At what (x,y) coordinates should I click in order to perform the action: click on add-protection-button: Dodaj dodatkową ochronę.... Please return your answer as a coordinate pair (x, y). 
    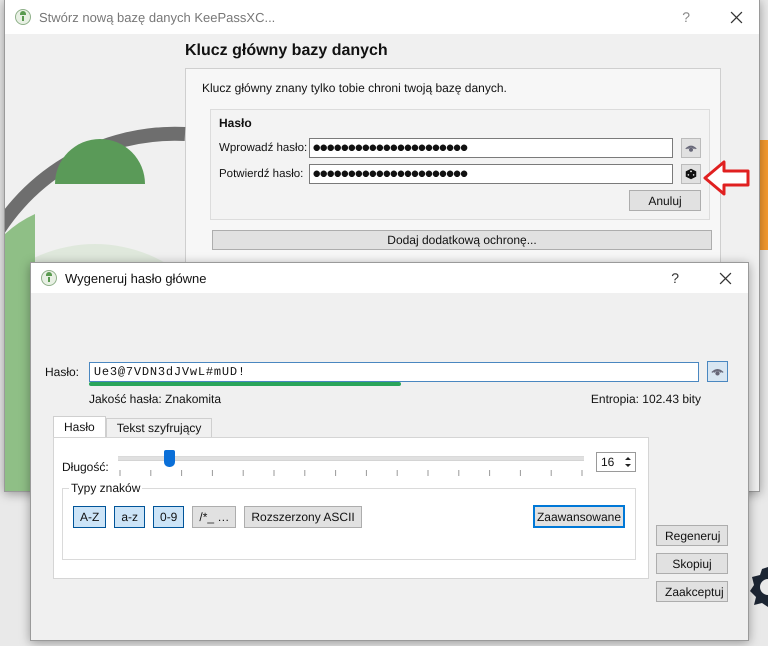
    Looking at the image, I should click on (462, 240).